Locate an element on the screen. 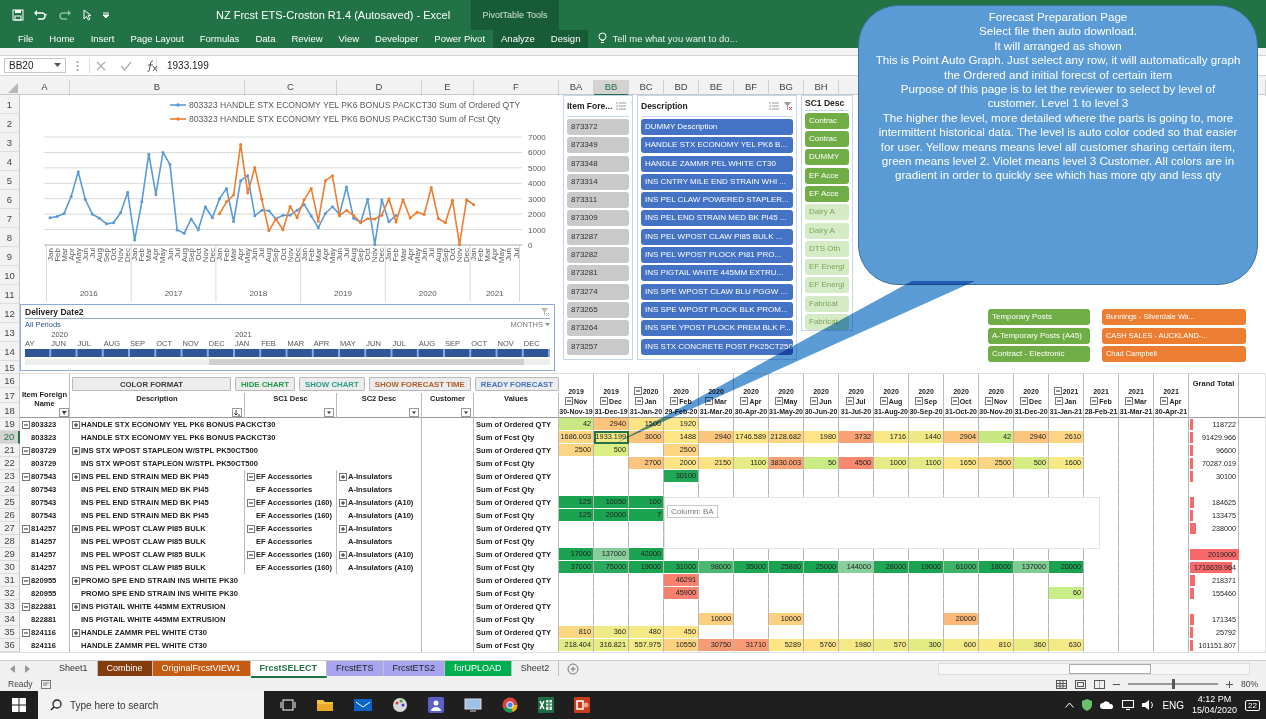 This screenshot has width=1266, height=719. row-header: 14 is located at coordinates (10, 351).